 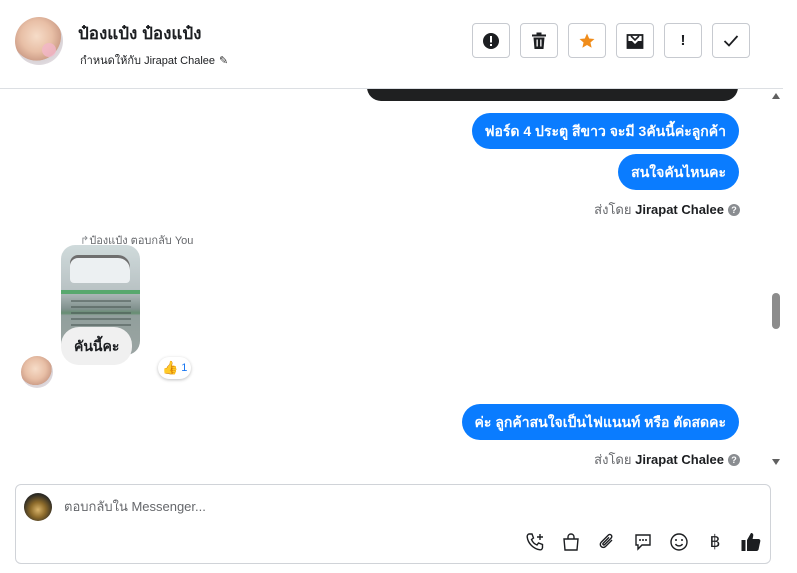 What do you see at coordinates (571, 542) in the screenshot?
I see `shopping-bag-icon` at bounding box center [571, 542].